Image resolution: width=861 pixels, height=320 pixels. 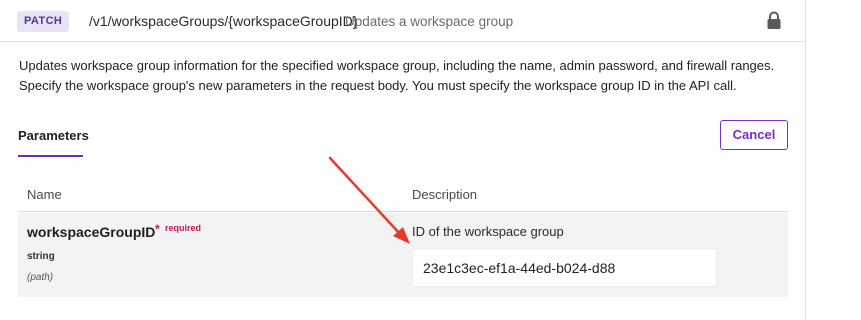 What do you see at coordinates (403, 194) in the screenshot?
I see `table-header: Name Description` at bounding box center [403, 194].